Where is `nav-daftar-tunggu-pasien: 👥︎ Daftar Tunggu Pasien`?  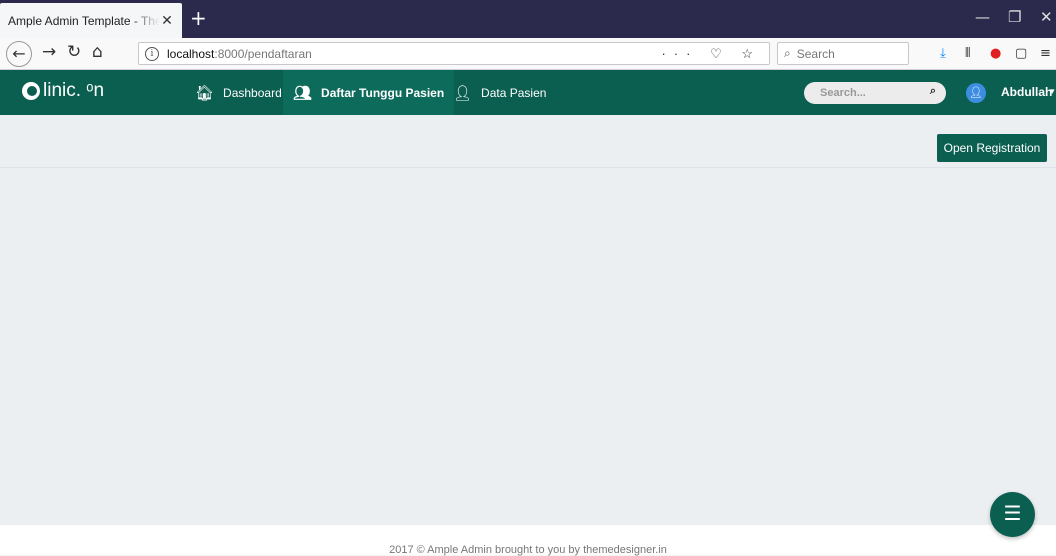 nav-daftar-tunggu-pasien: 👥︎ Daftar Tunggu Pasien is located at coordinates (369, 92).